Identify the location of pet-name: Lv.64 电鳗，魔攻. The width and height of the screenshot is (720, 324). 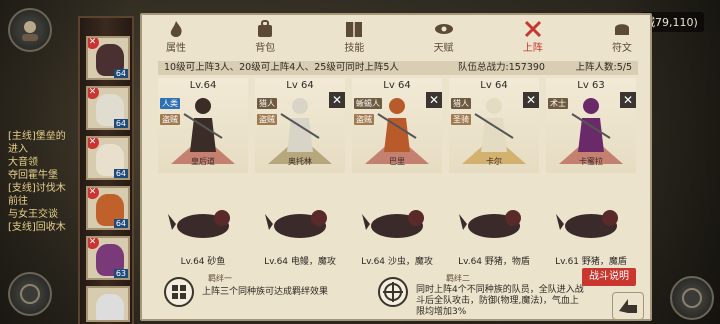
(300, 262).